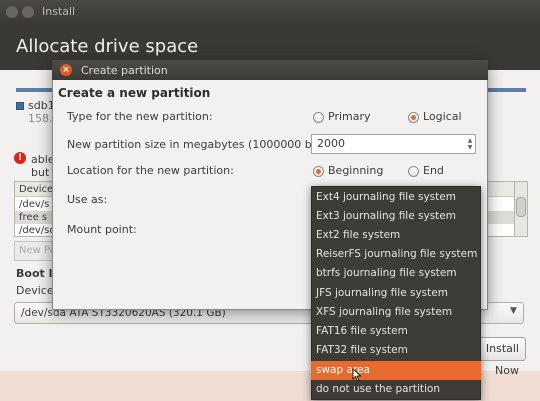  What do you see at coordinates (41, 105) in the screenshot?
I see `legend-partition-name: sdb1` at bounding box center [41, 105].